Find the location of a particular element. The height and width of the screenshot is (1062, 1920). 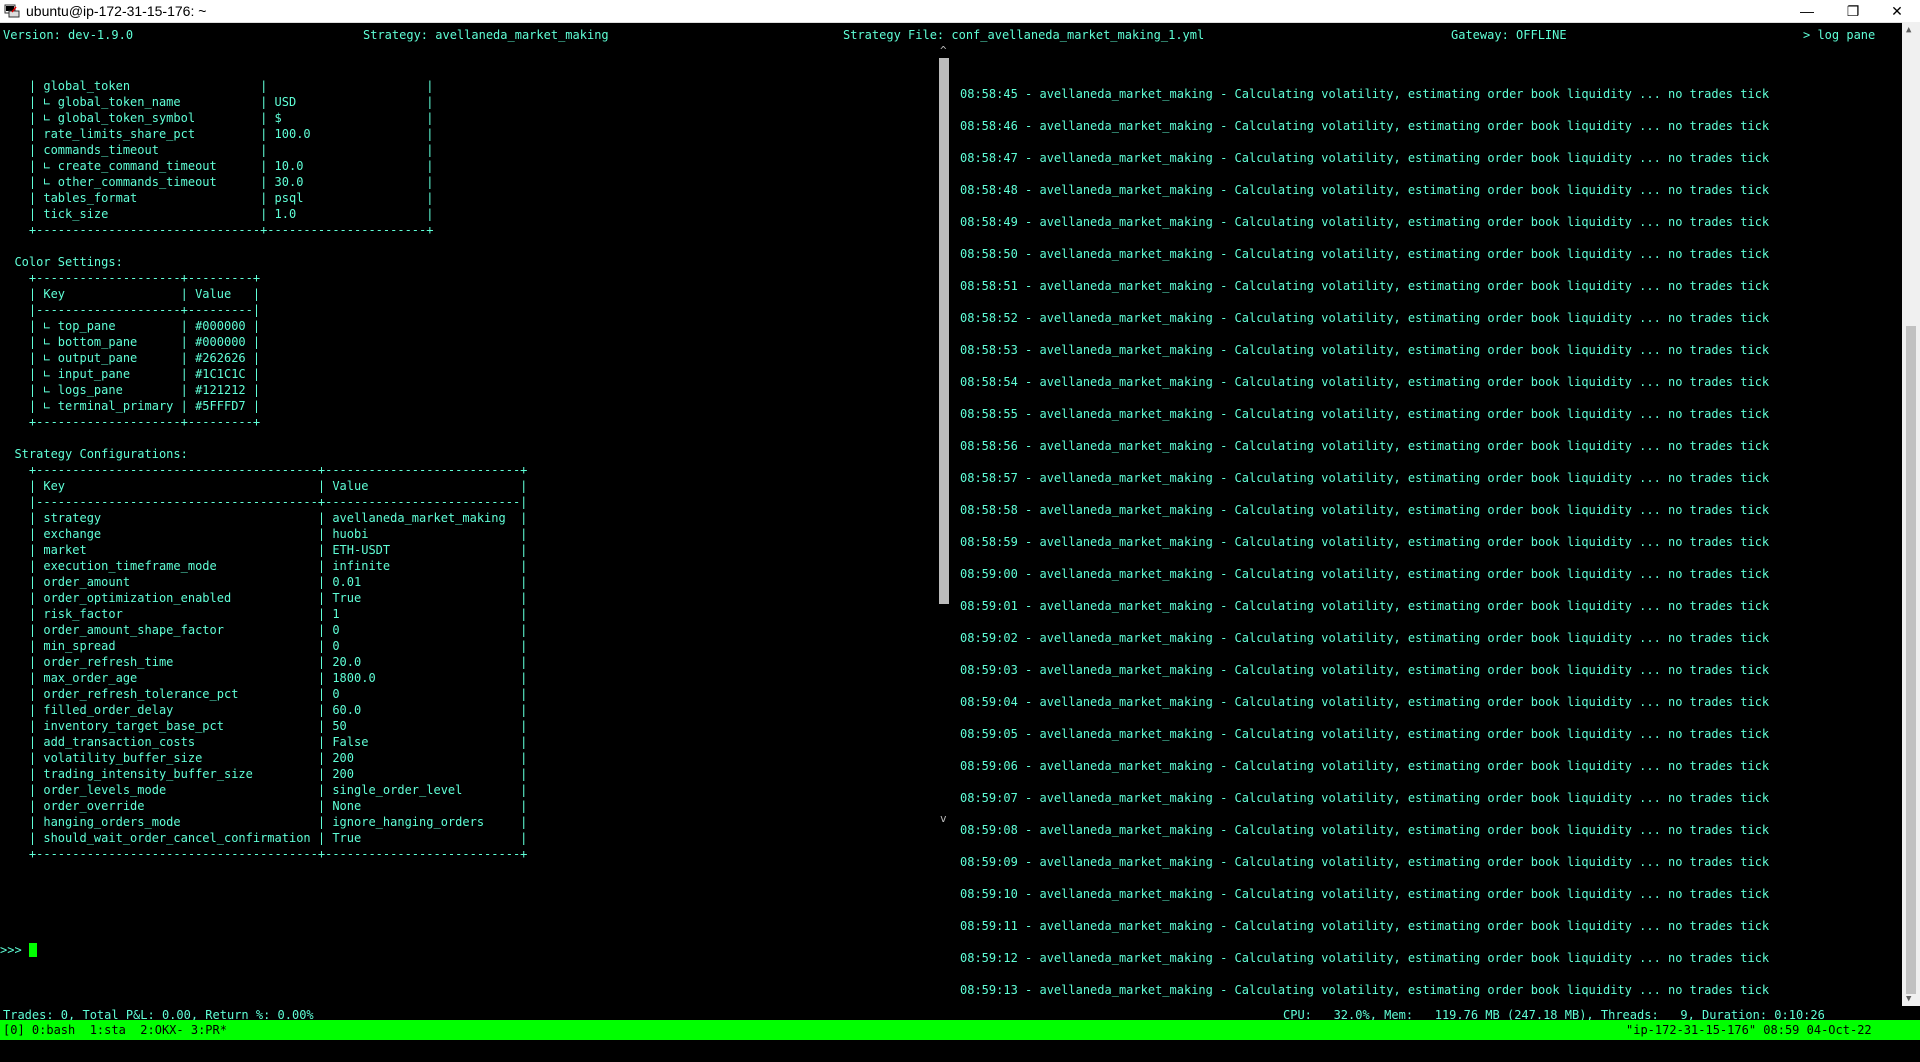

log-timestamp: 08:59:10 is located at coordinates (989, 894).